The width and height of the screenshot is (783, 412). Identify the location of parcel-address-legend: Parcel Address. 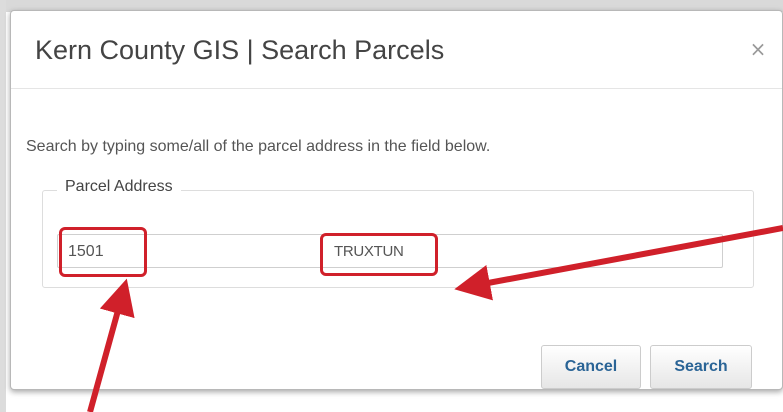
(119, 187).